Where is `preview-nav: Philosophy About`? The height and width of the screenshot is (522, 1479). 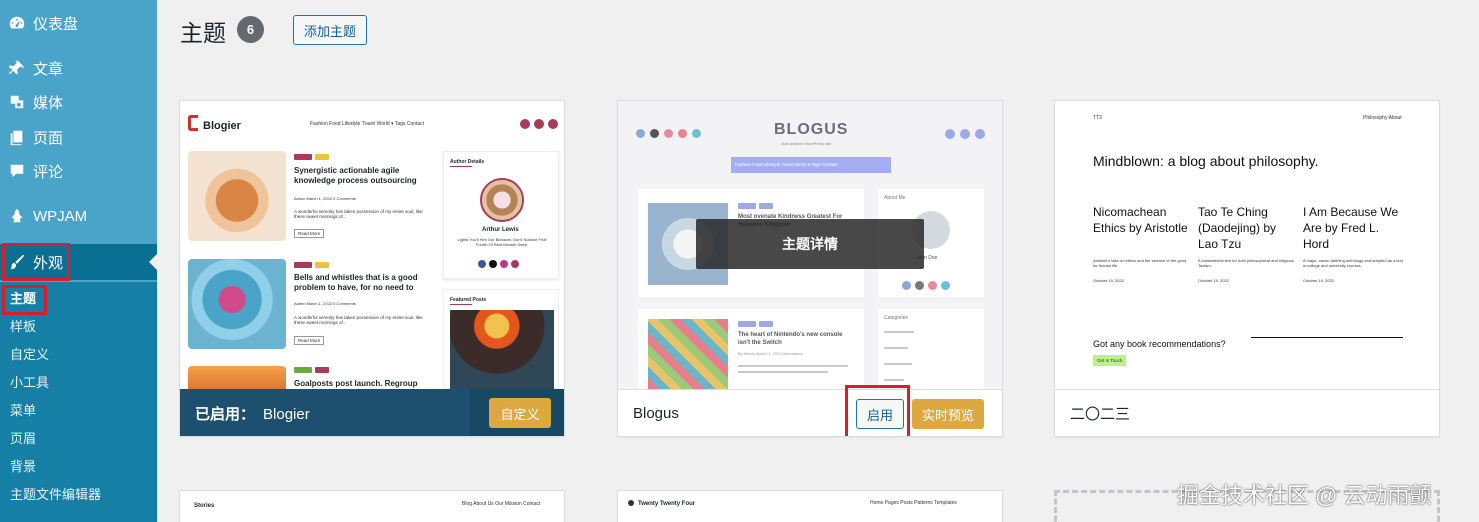
preview-nav: Philosophy About is located at coordinates (1382, 118).